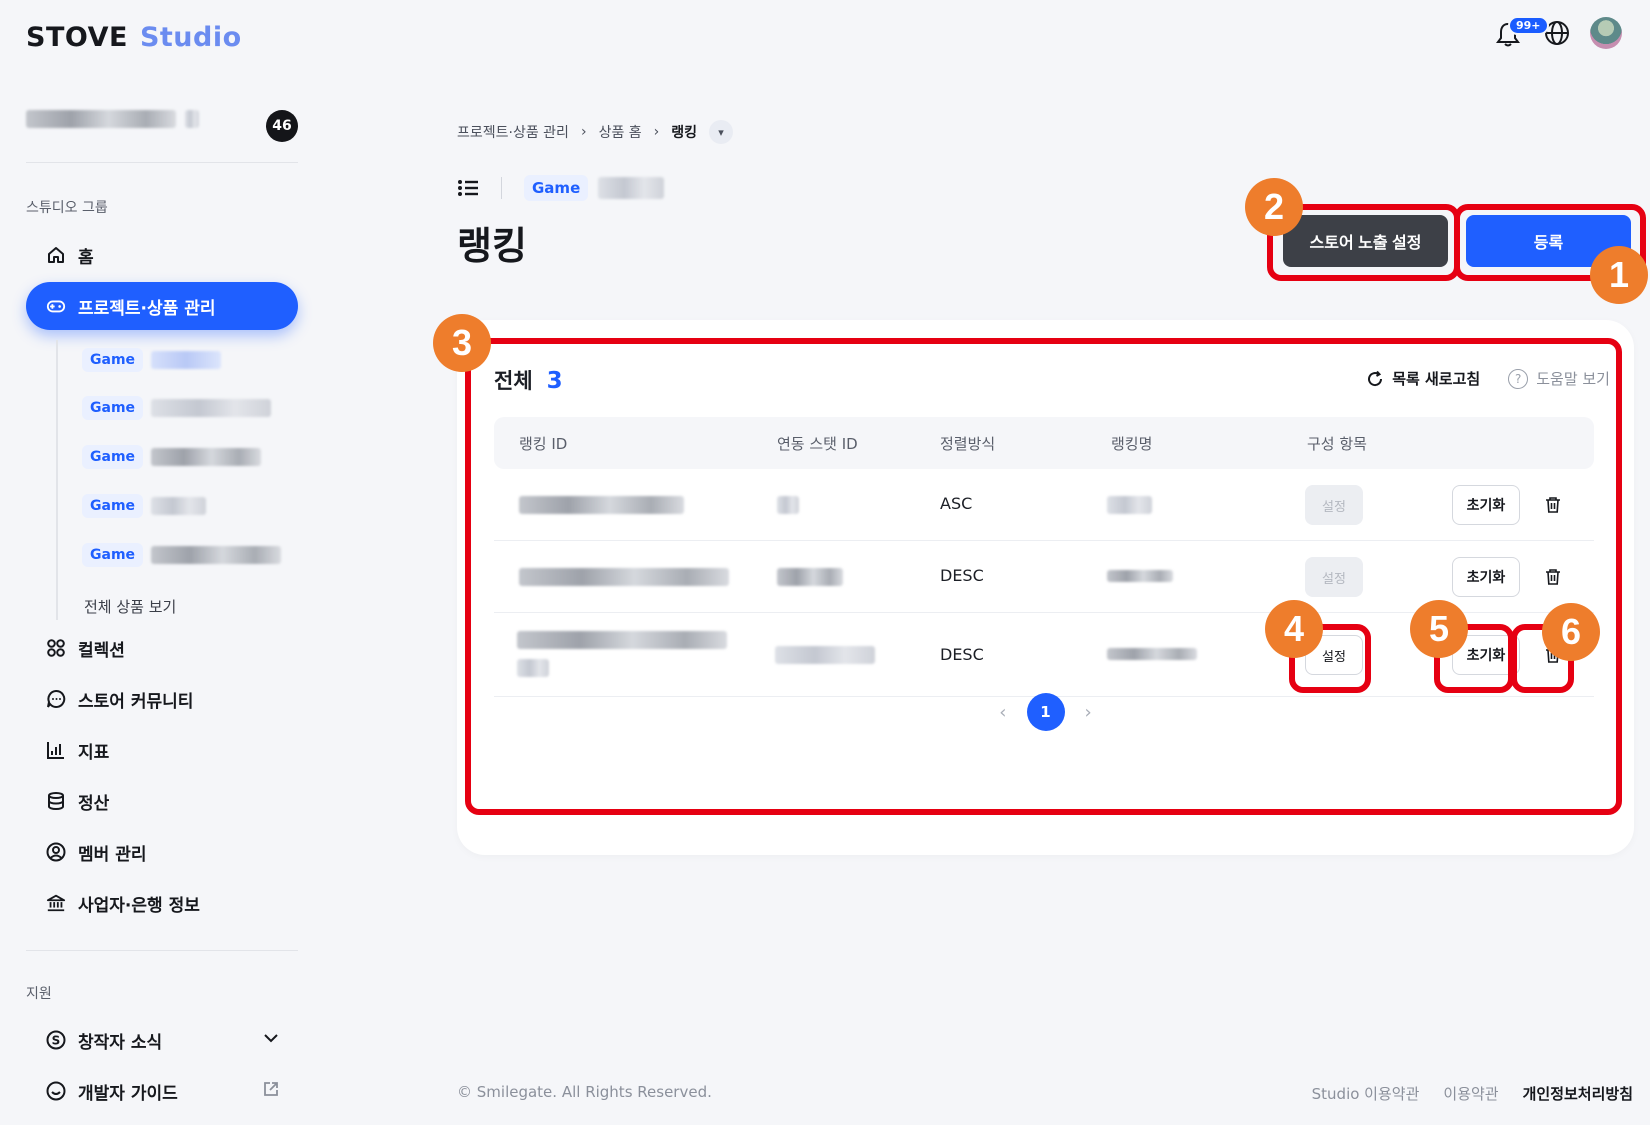 This screenshot has width=1650, height=1125. I want to click on annotation-marker: 3, so click(462, 343).